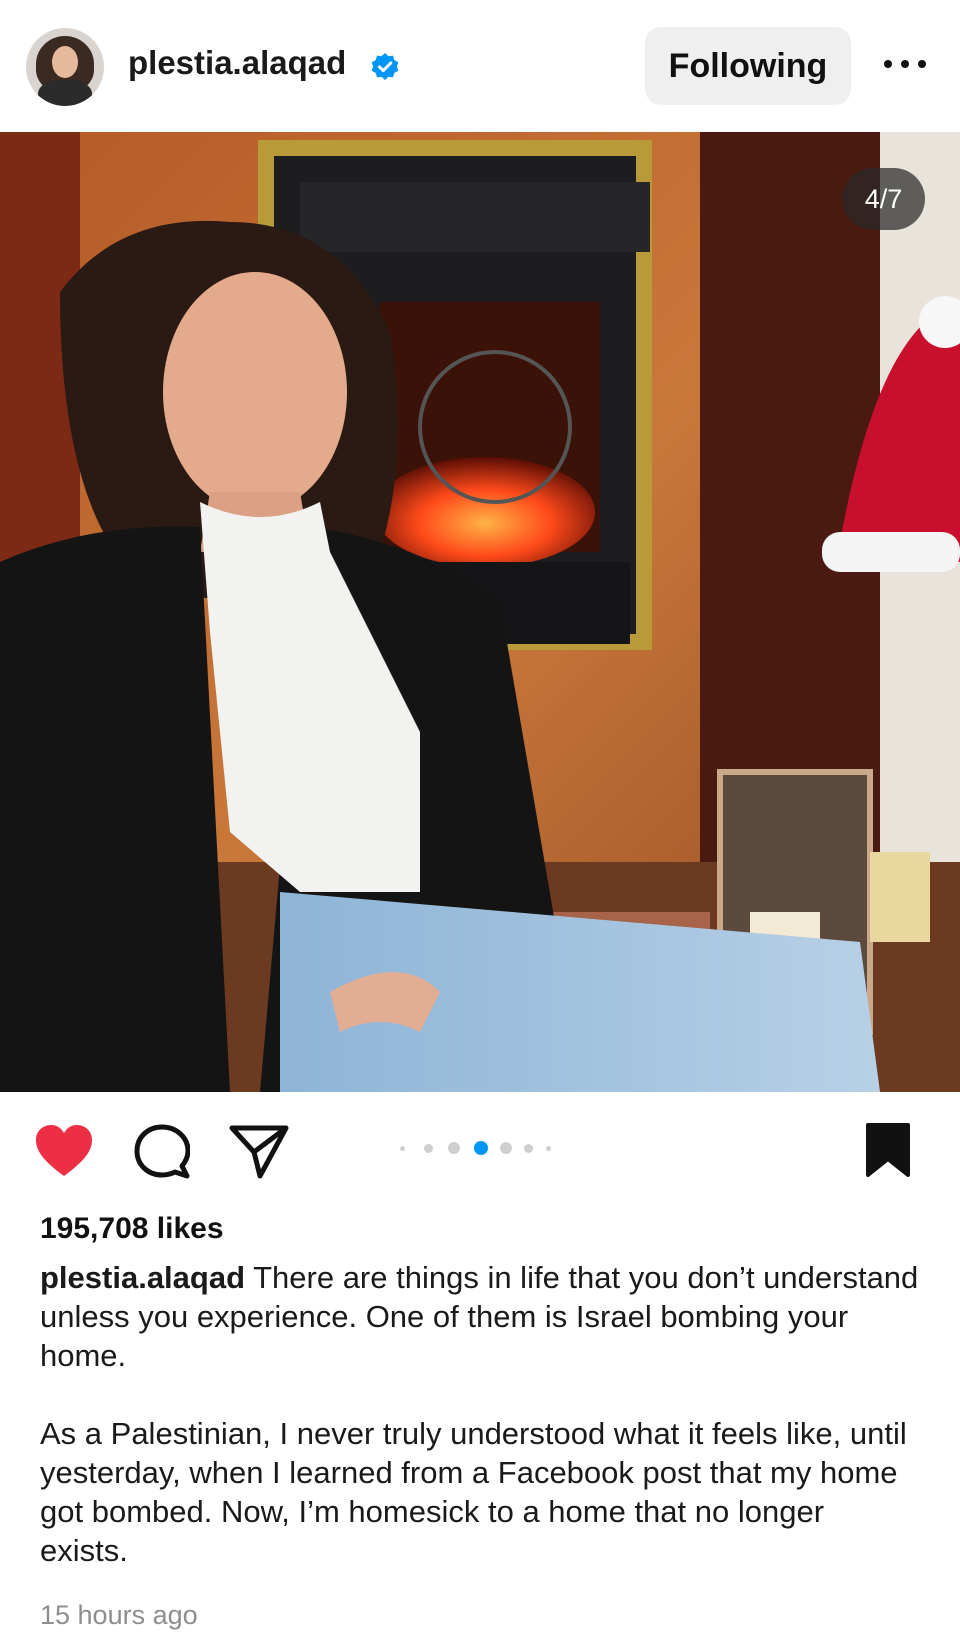  Describe the element at coordinates (385, 66) in the screenshot. I see `verified-badge-icon` at that location.